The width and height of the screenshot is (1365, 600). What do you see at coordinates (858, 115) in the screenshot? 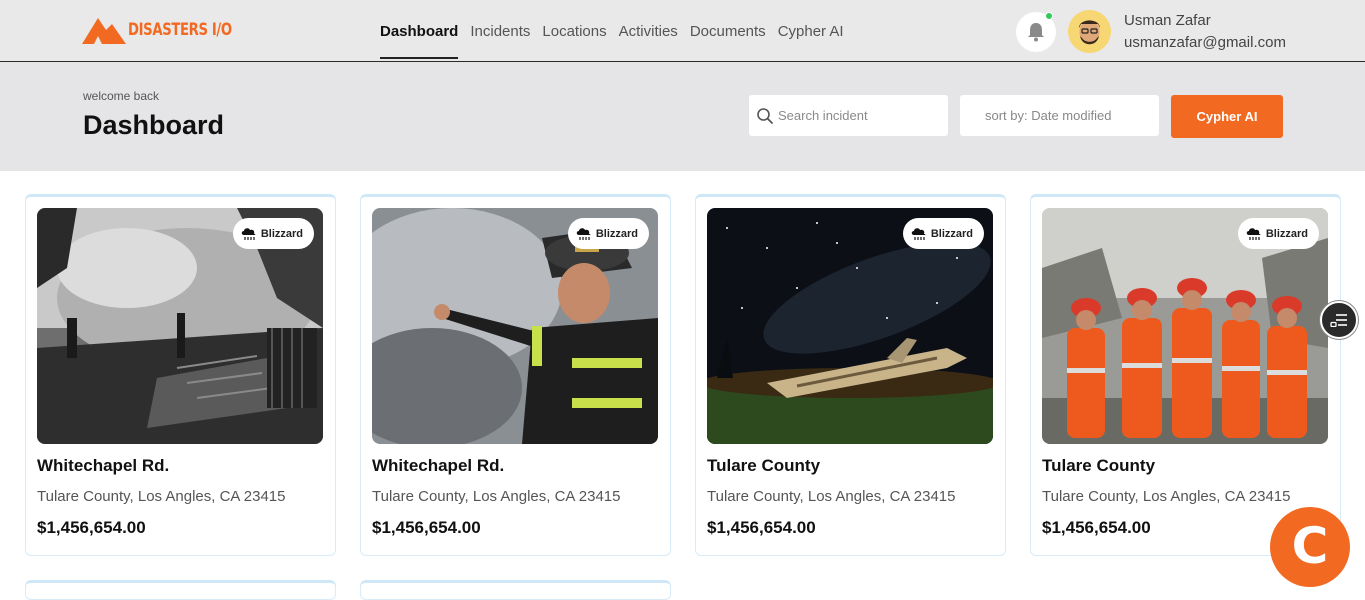
I see `search-input` at bounding box center [858, 115].